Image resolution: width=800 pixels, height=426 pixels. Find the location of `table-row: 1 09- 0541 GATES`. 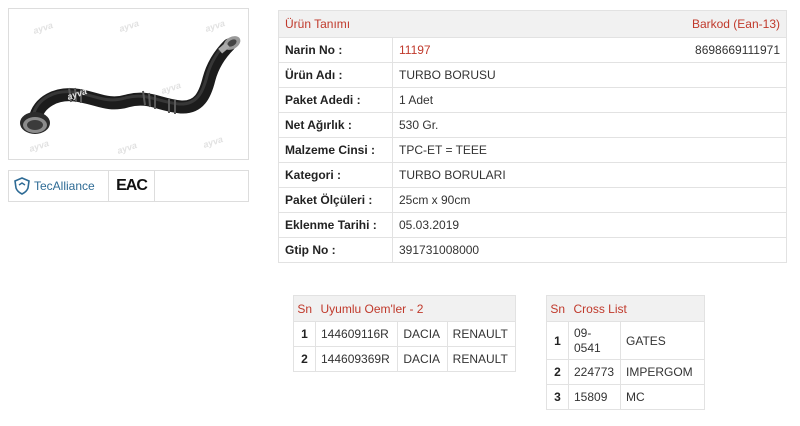

table-row: 1 09- 0541 GATES is located at coordinates (625, 340).